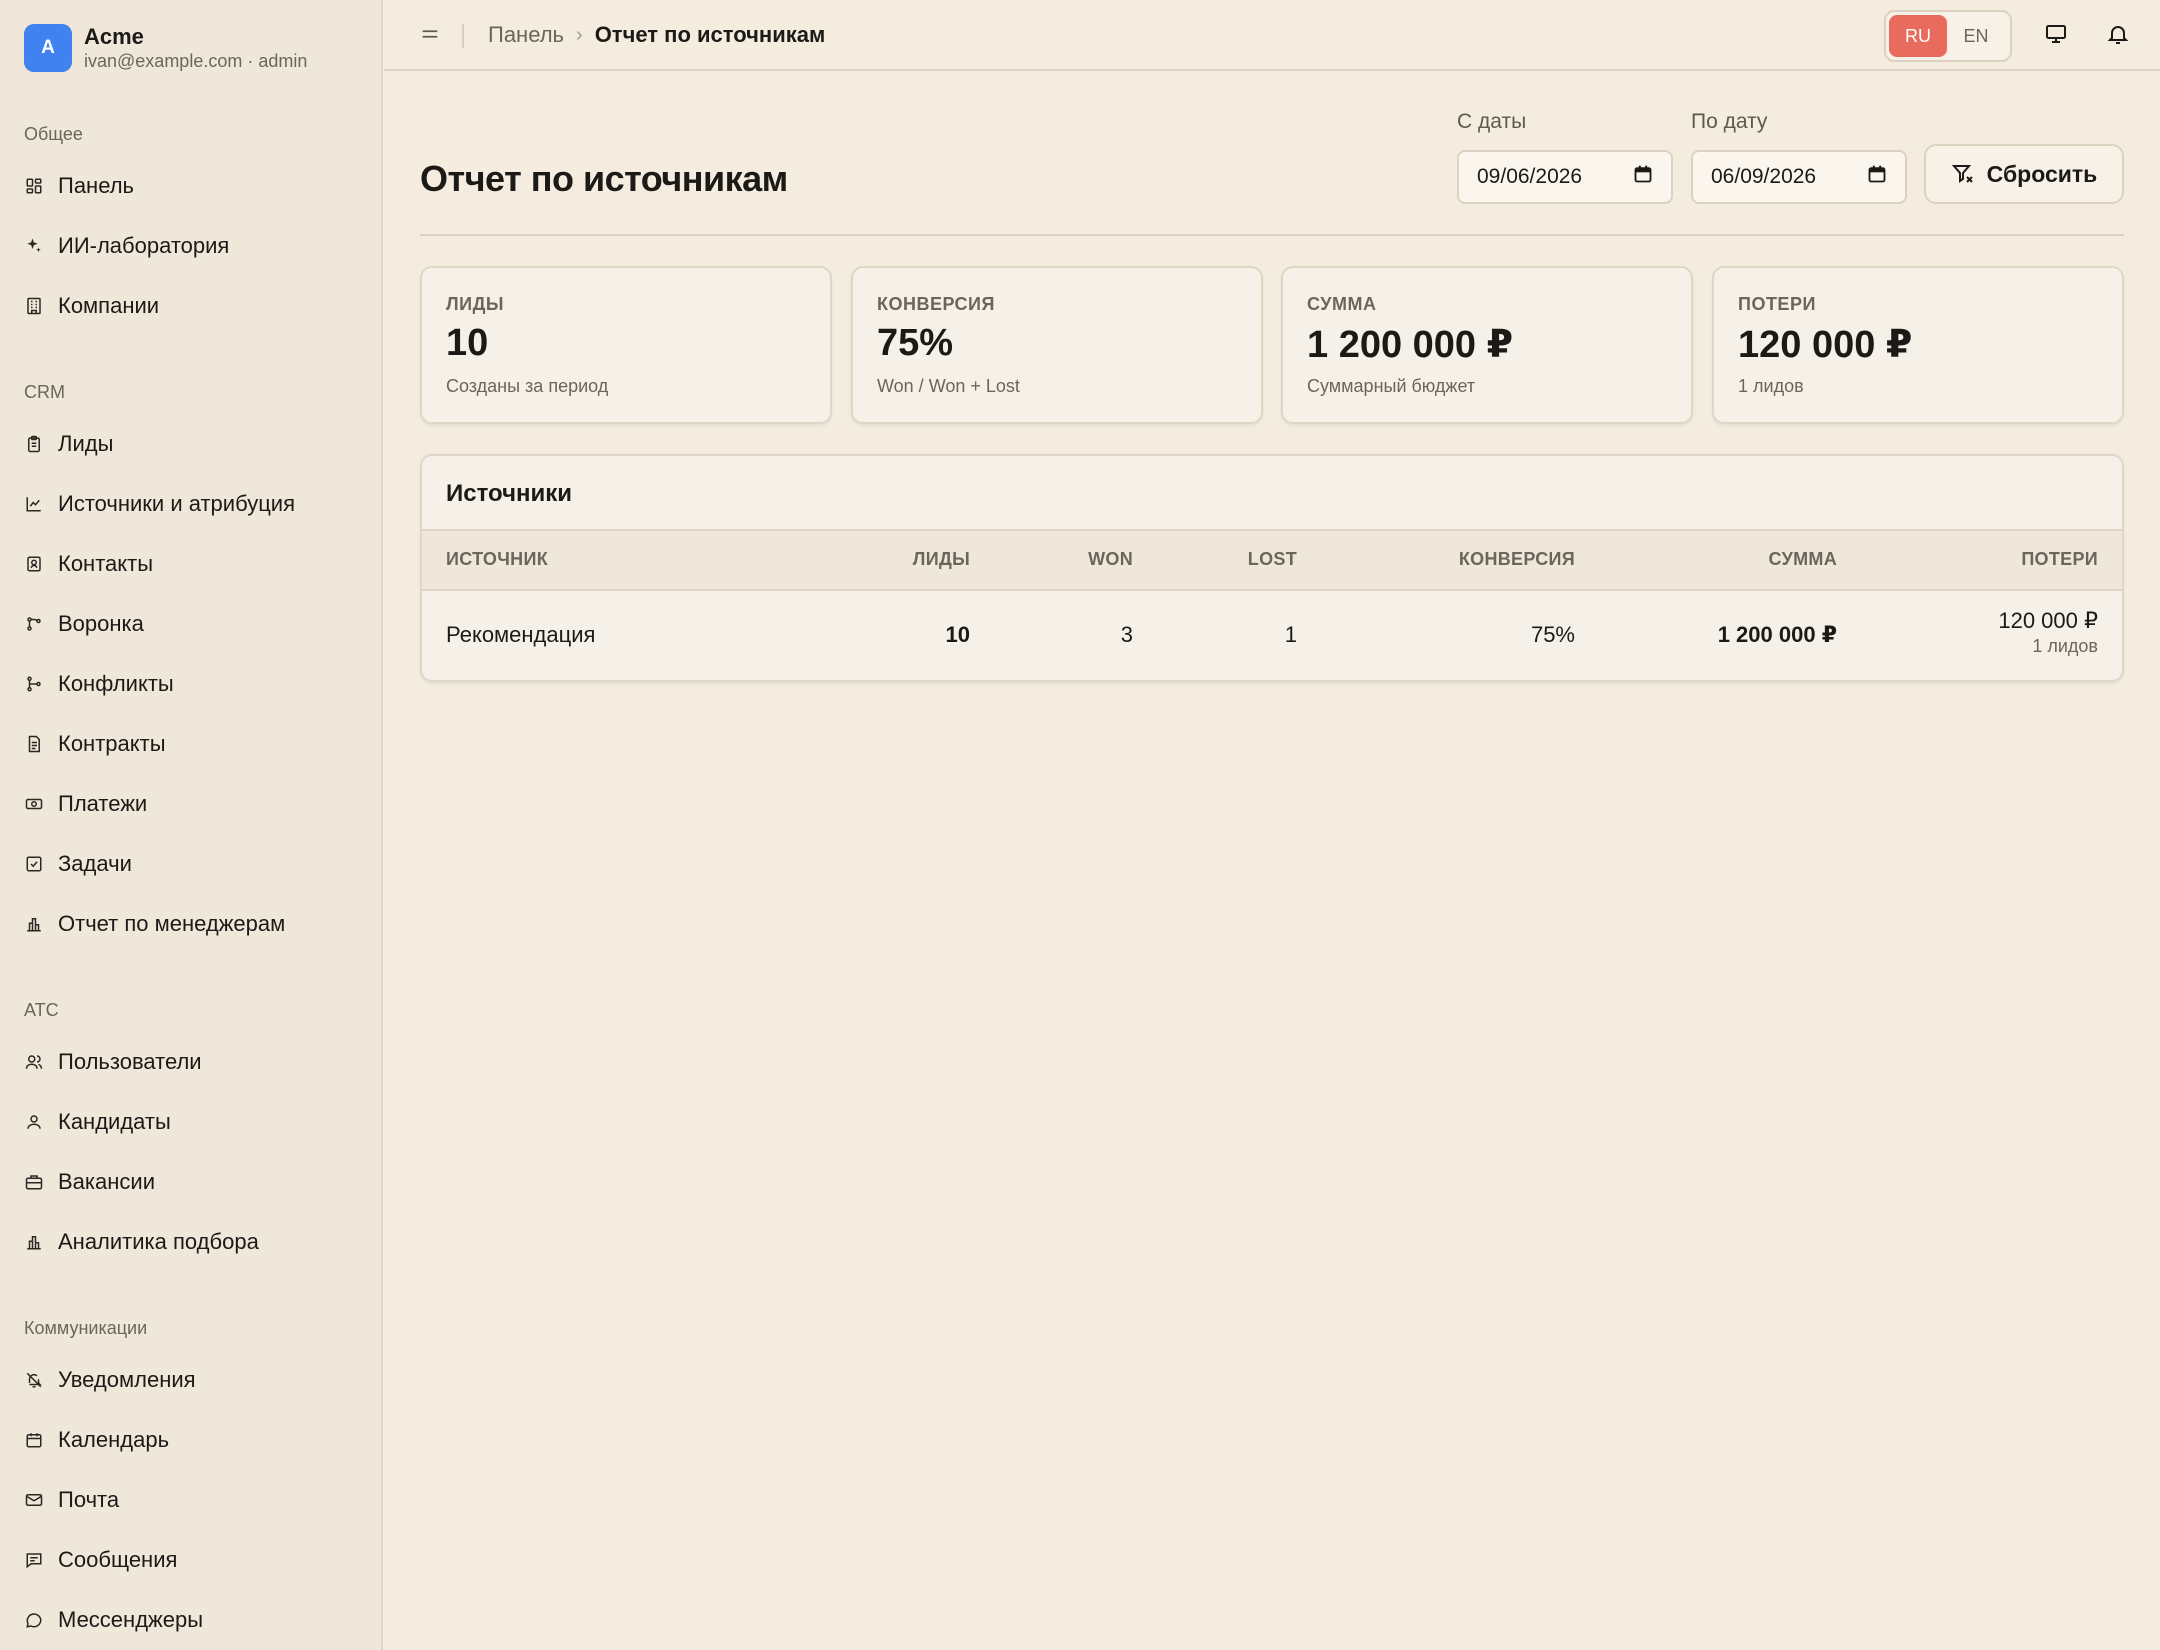  What do you see at coordinates (2056, 36) in the screenshot?
I see `display-mode-button` at bounding box center [2056, 36].